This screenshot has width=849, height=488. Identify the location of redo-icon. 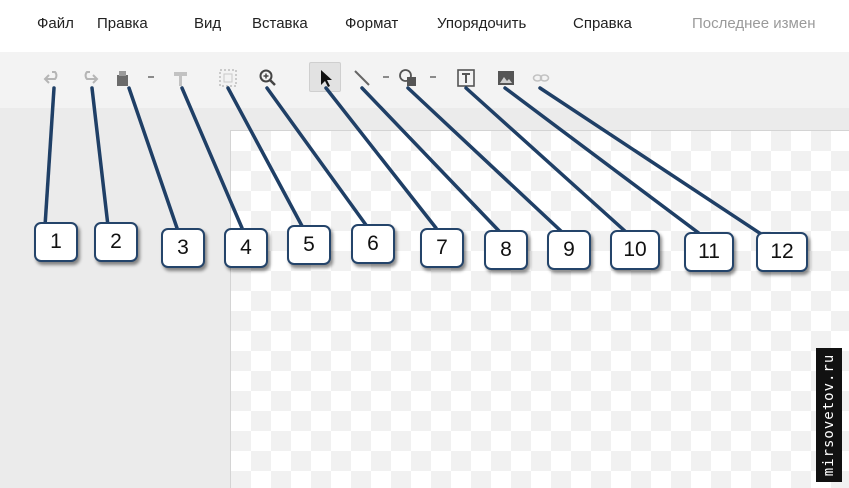
(89, 78).